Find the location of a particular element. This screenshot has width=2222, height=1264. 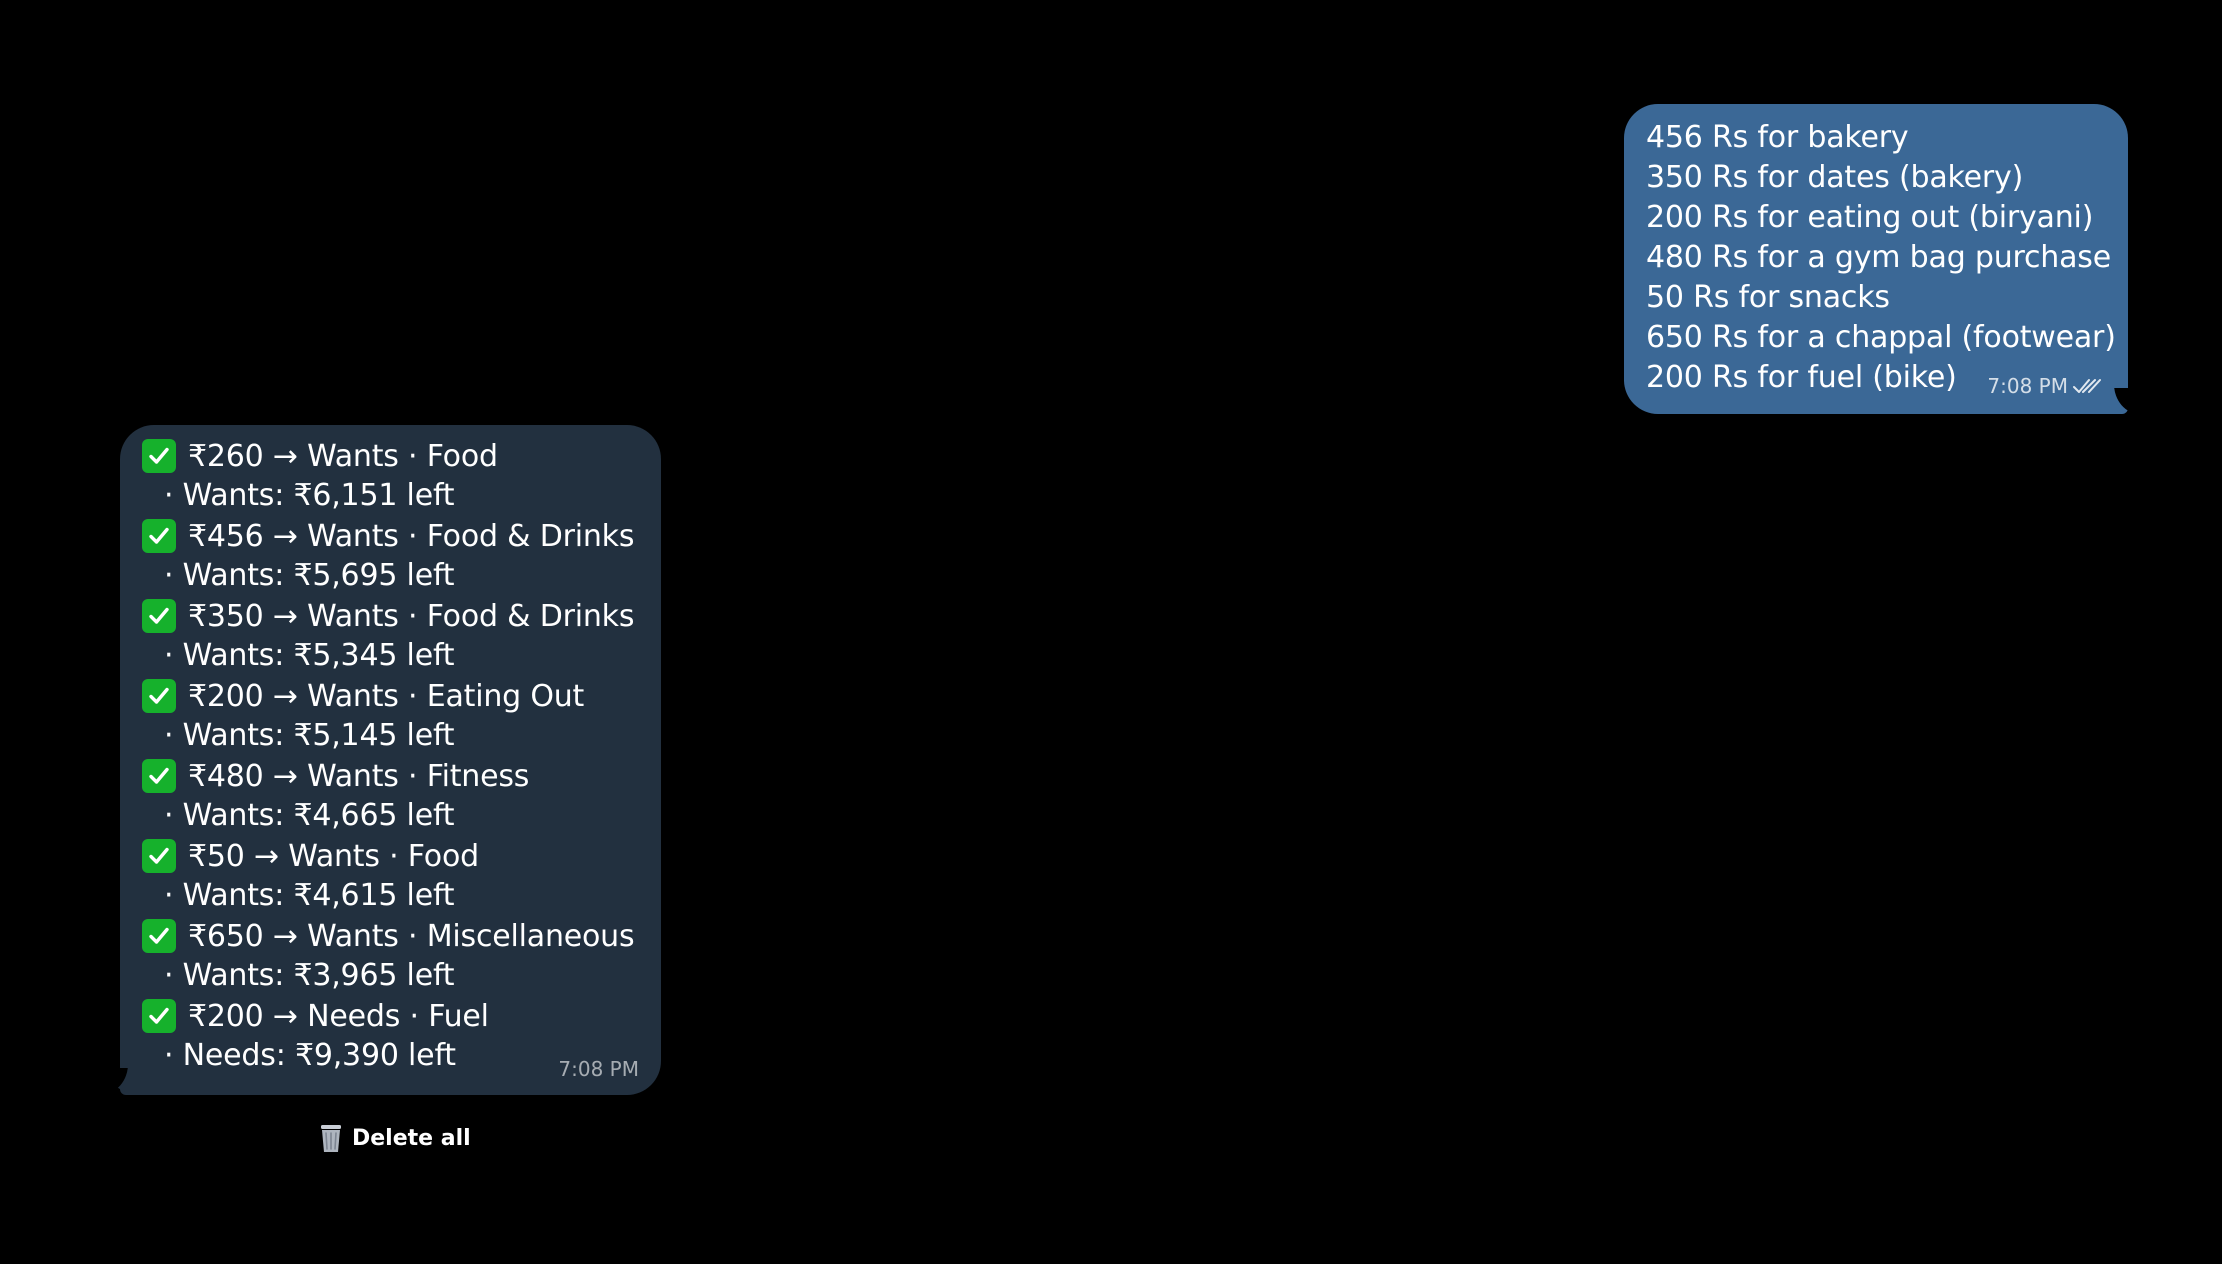

message-line: 456 Rs for bakery is located at coordinates (1777, 137).